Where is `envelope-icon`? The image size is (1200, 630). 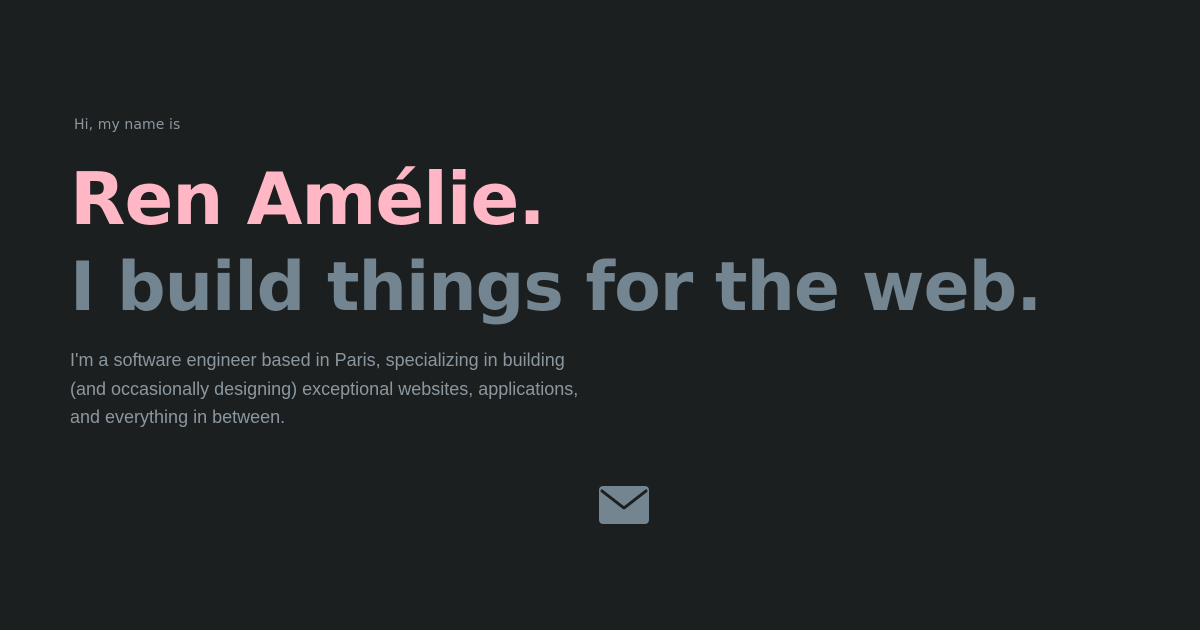 envelope-icon is located at coordinates (624, 505).